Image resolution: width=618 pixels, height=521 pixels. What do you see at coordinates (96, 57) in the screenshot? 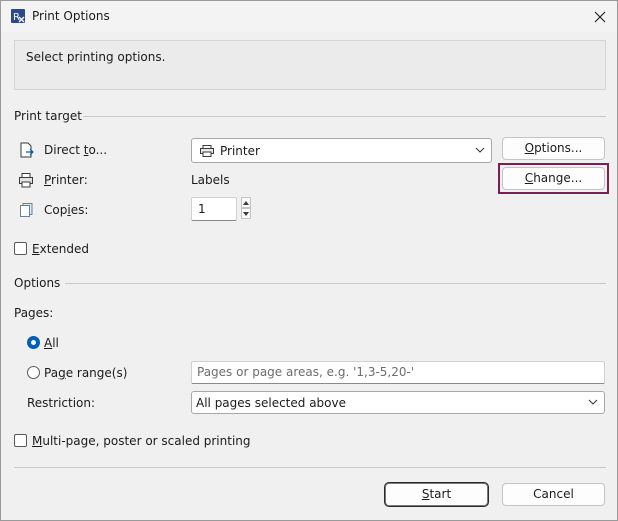
I see `info-text: Select printing options.` at bounding box center [96, 57].